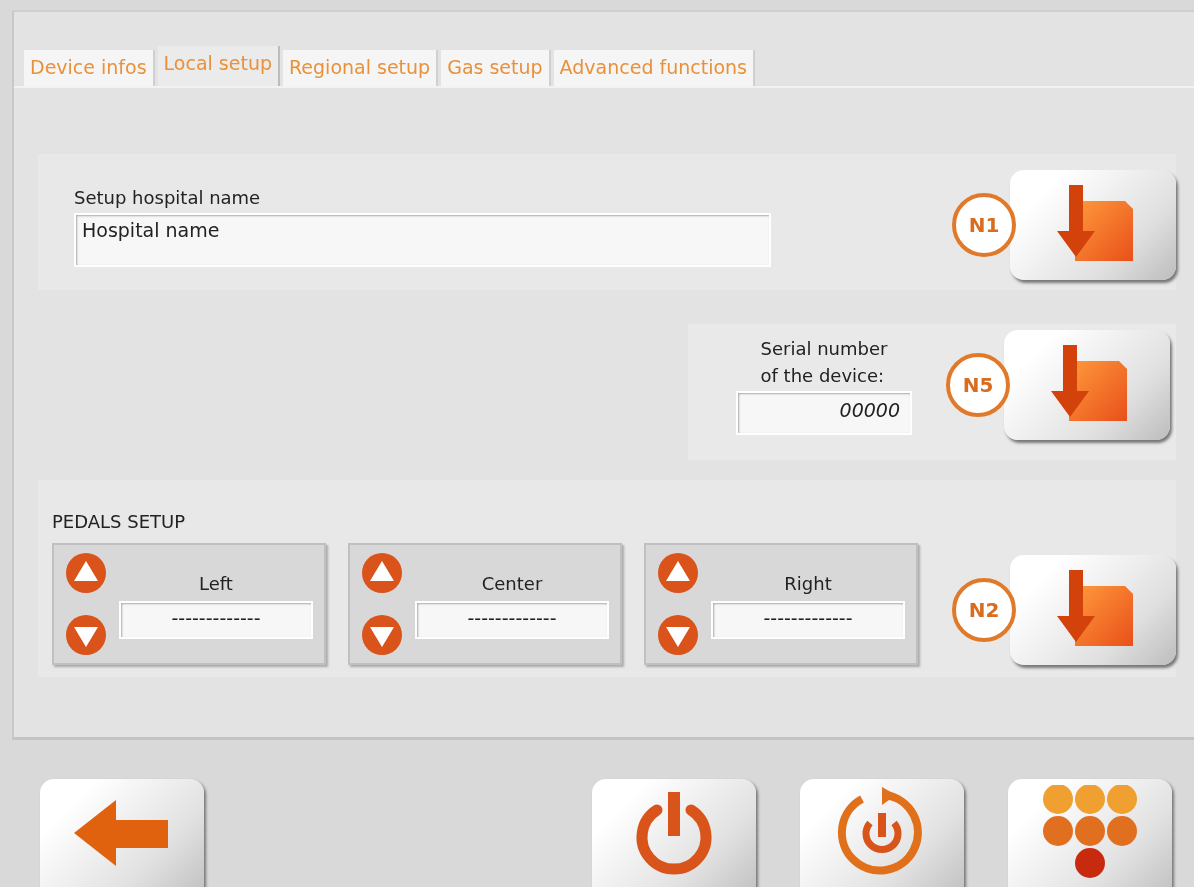 Image resolution: width=1194 pixels, height=887 pixels. Describe the element at coordinates (216, 583) in the screenshot. I see `pedal-label: Left` at that location.